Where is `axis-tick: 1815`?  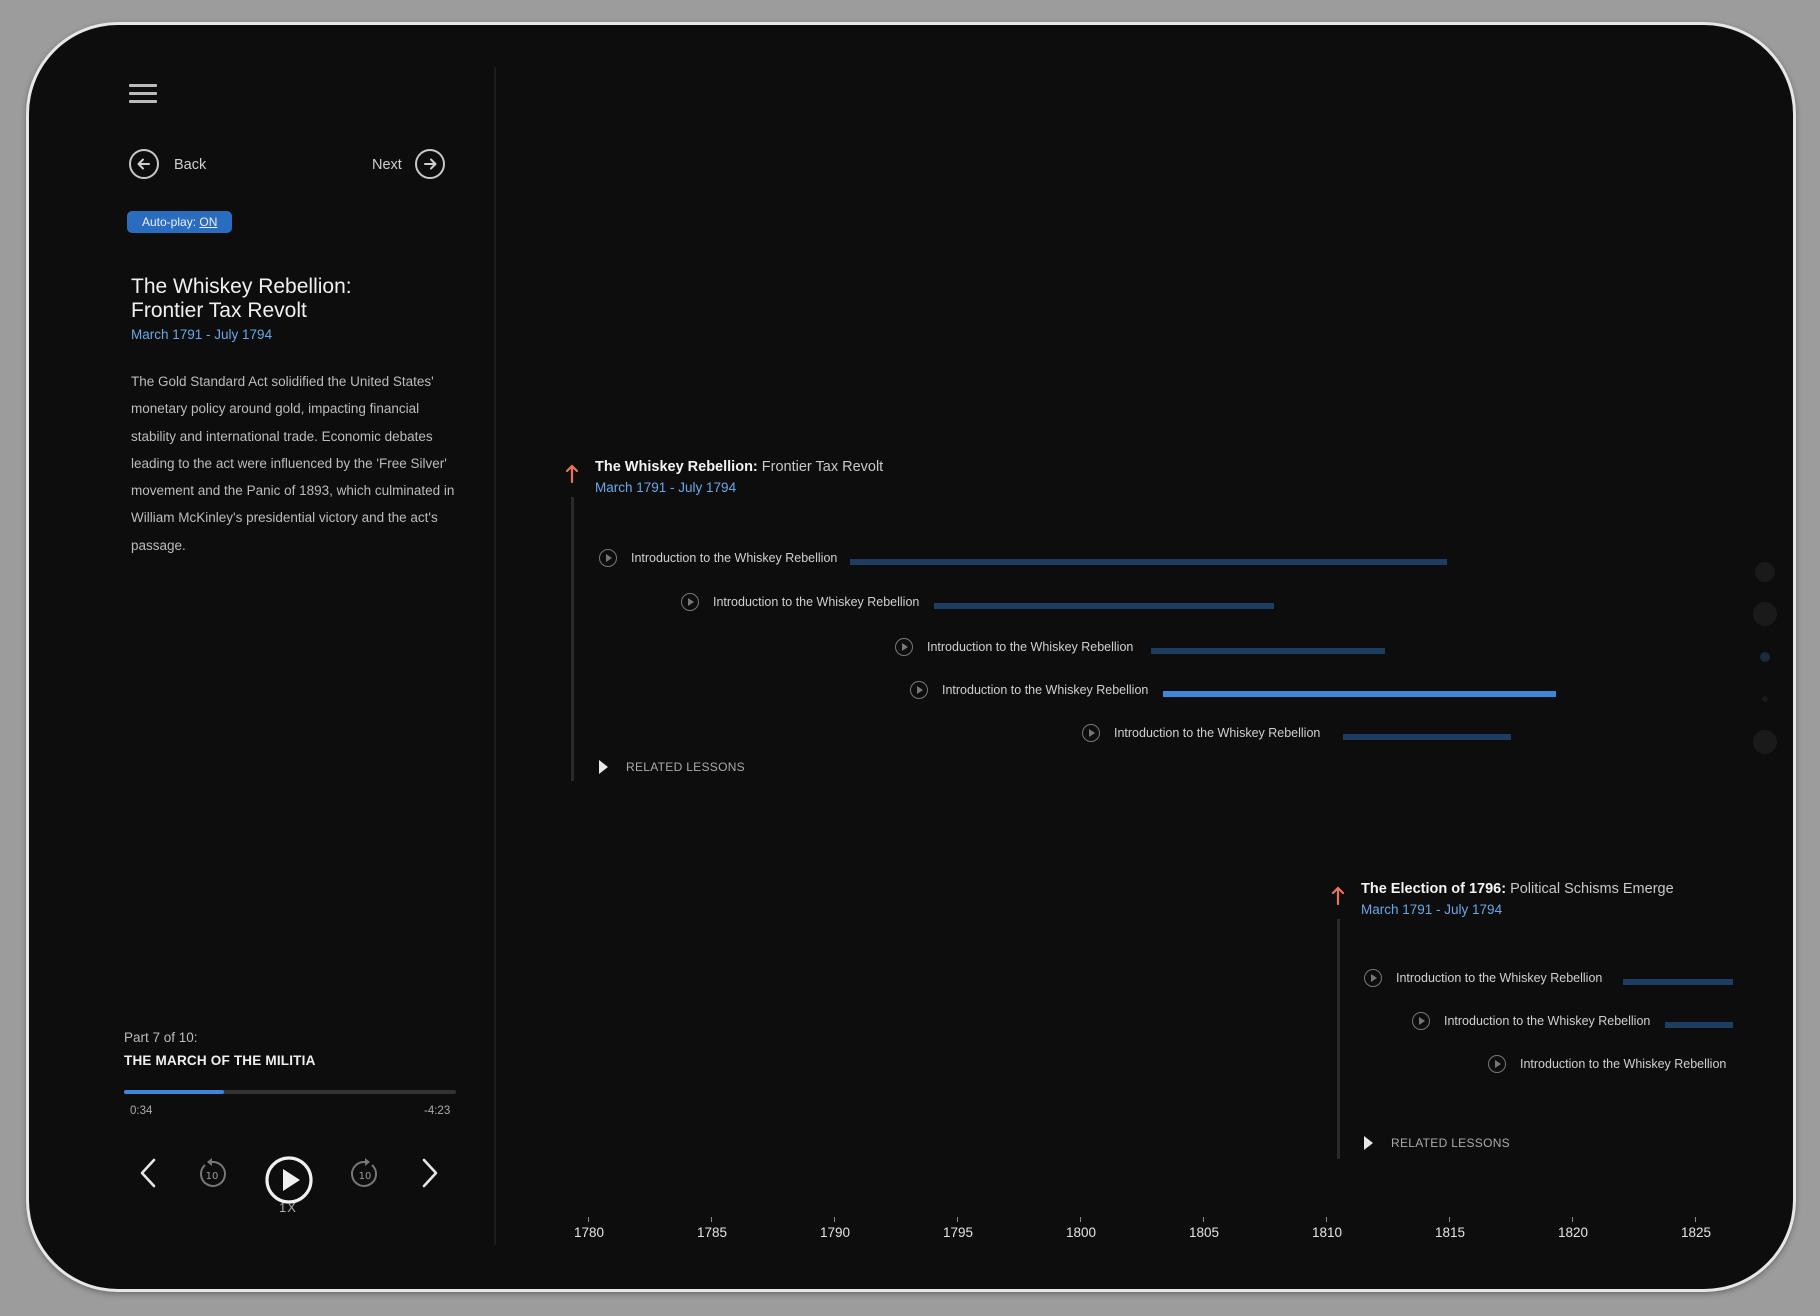 axis-tick: 1815 is located at coordinates (1450, 1228).